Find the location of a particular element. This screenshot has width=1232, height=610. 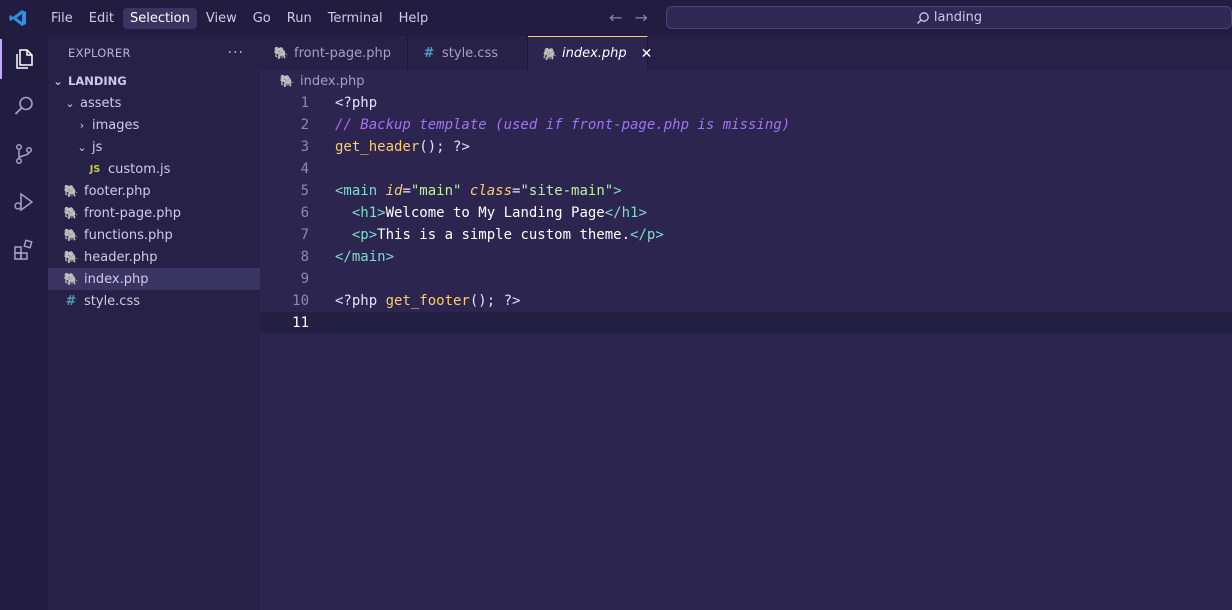

extensions-icon is located at coordinates (24, 250).